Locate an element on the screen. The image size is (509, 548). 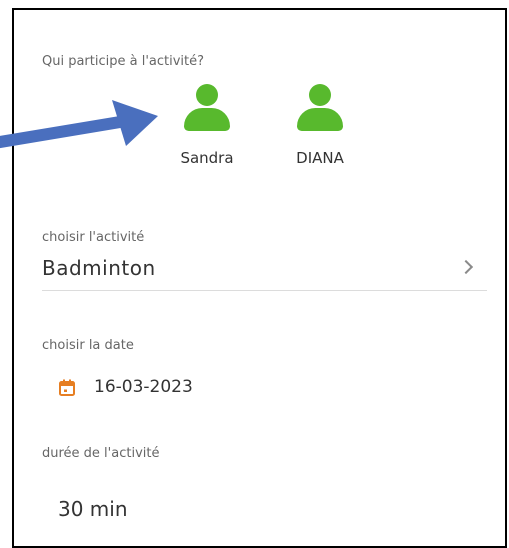
participant-name: DIANA is located at coordinates (320, 158).